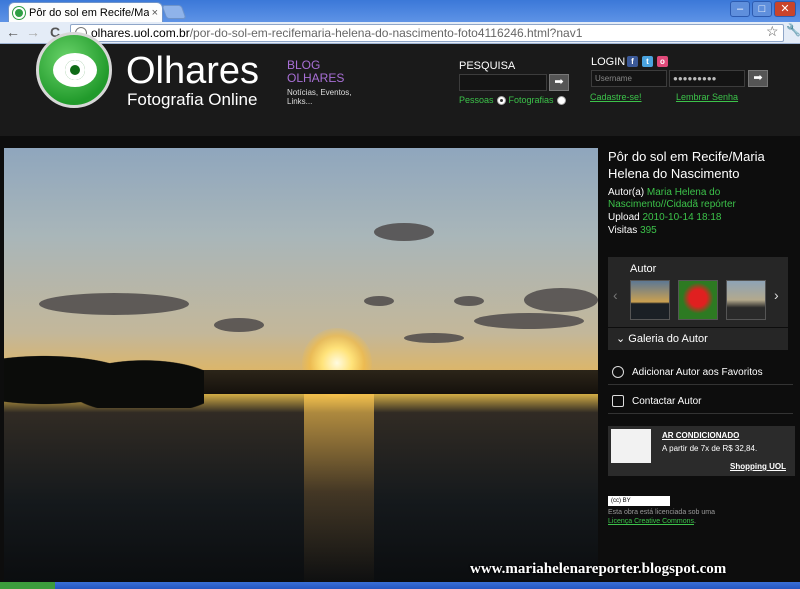 The width and height of the screenshot is (800, 589). What do you see at coordinates (740, 9) in the screenshot?
I see `minimize-button: –` at bounding box center [740, 9].